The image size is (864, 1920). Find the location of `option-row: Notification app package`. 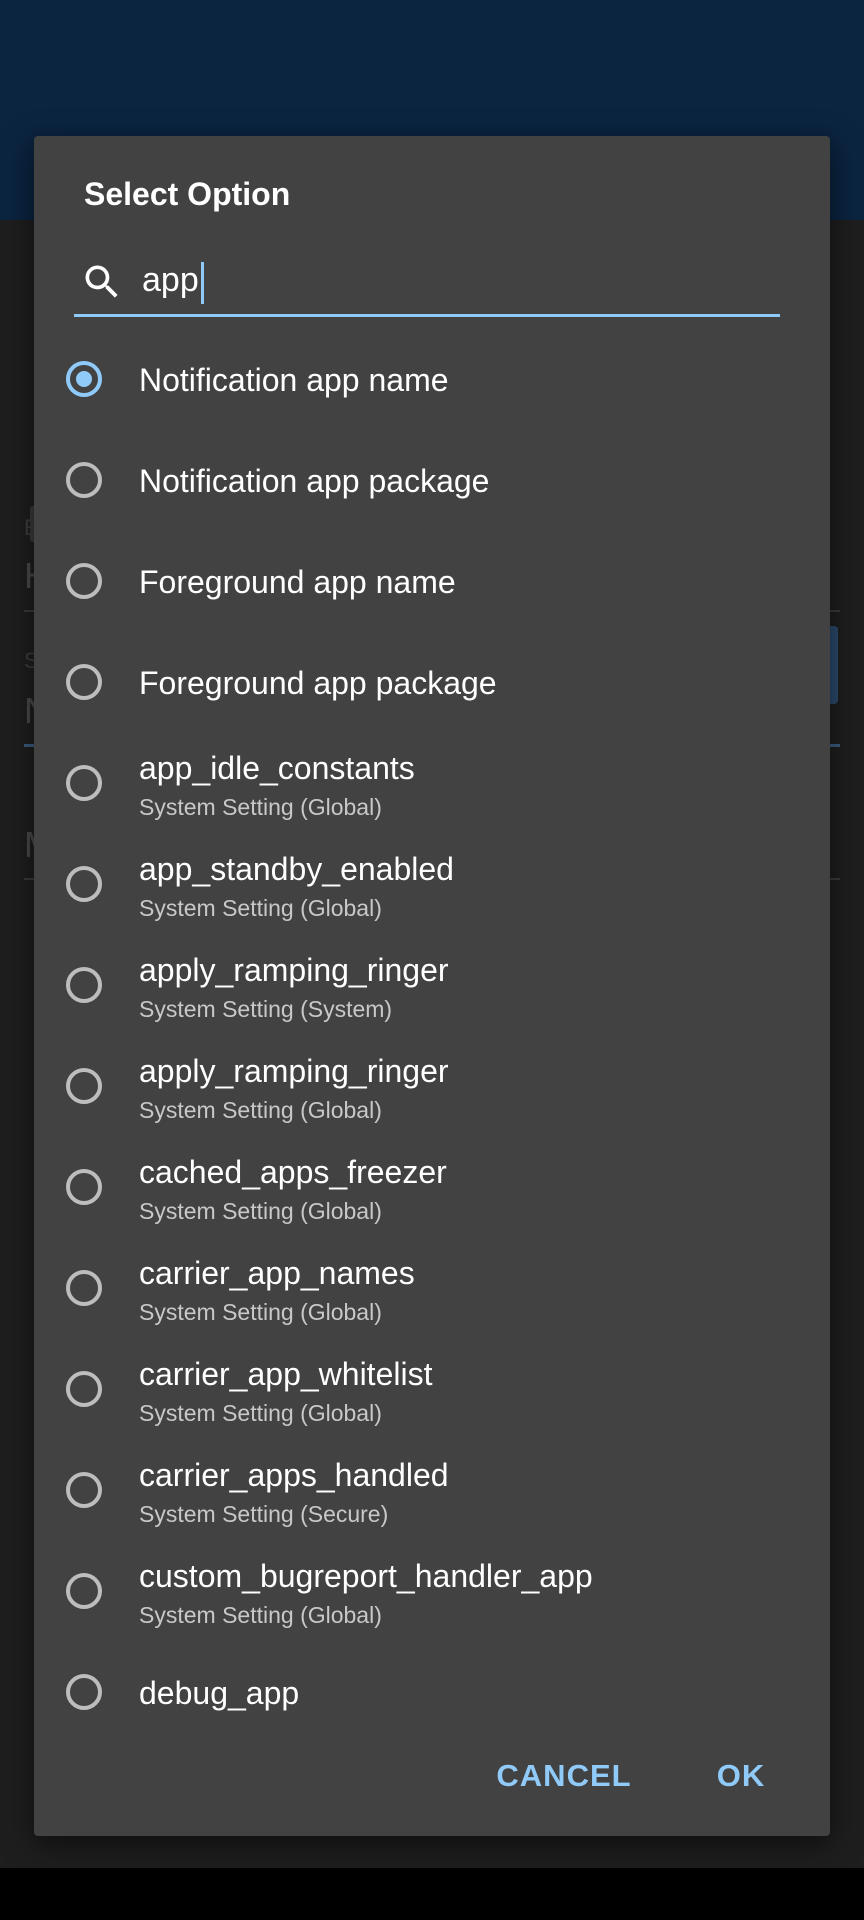

option-row: Notification app package is located at coordinates (432, 483).